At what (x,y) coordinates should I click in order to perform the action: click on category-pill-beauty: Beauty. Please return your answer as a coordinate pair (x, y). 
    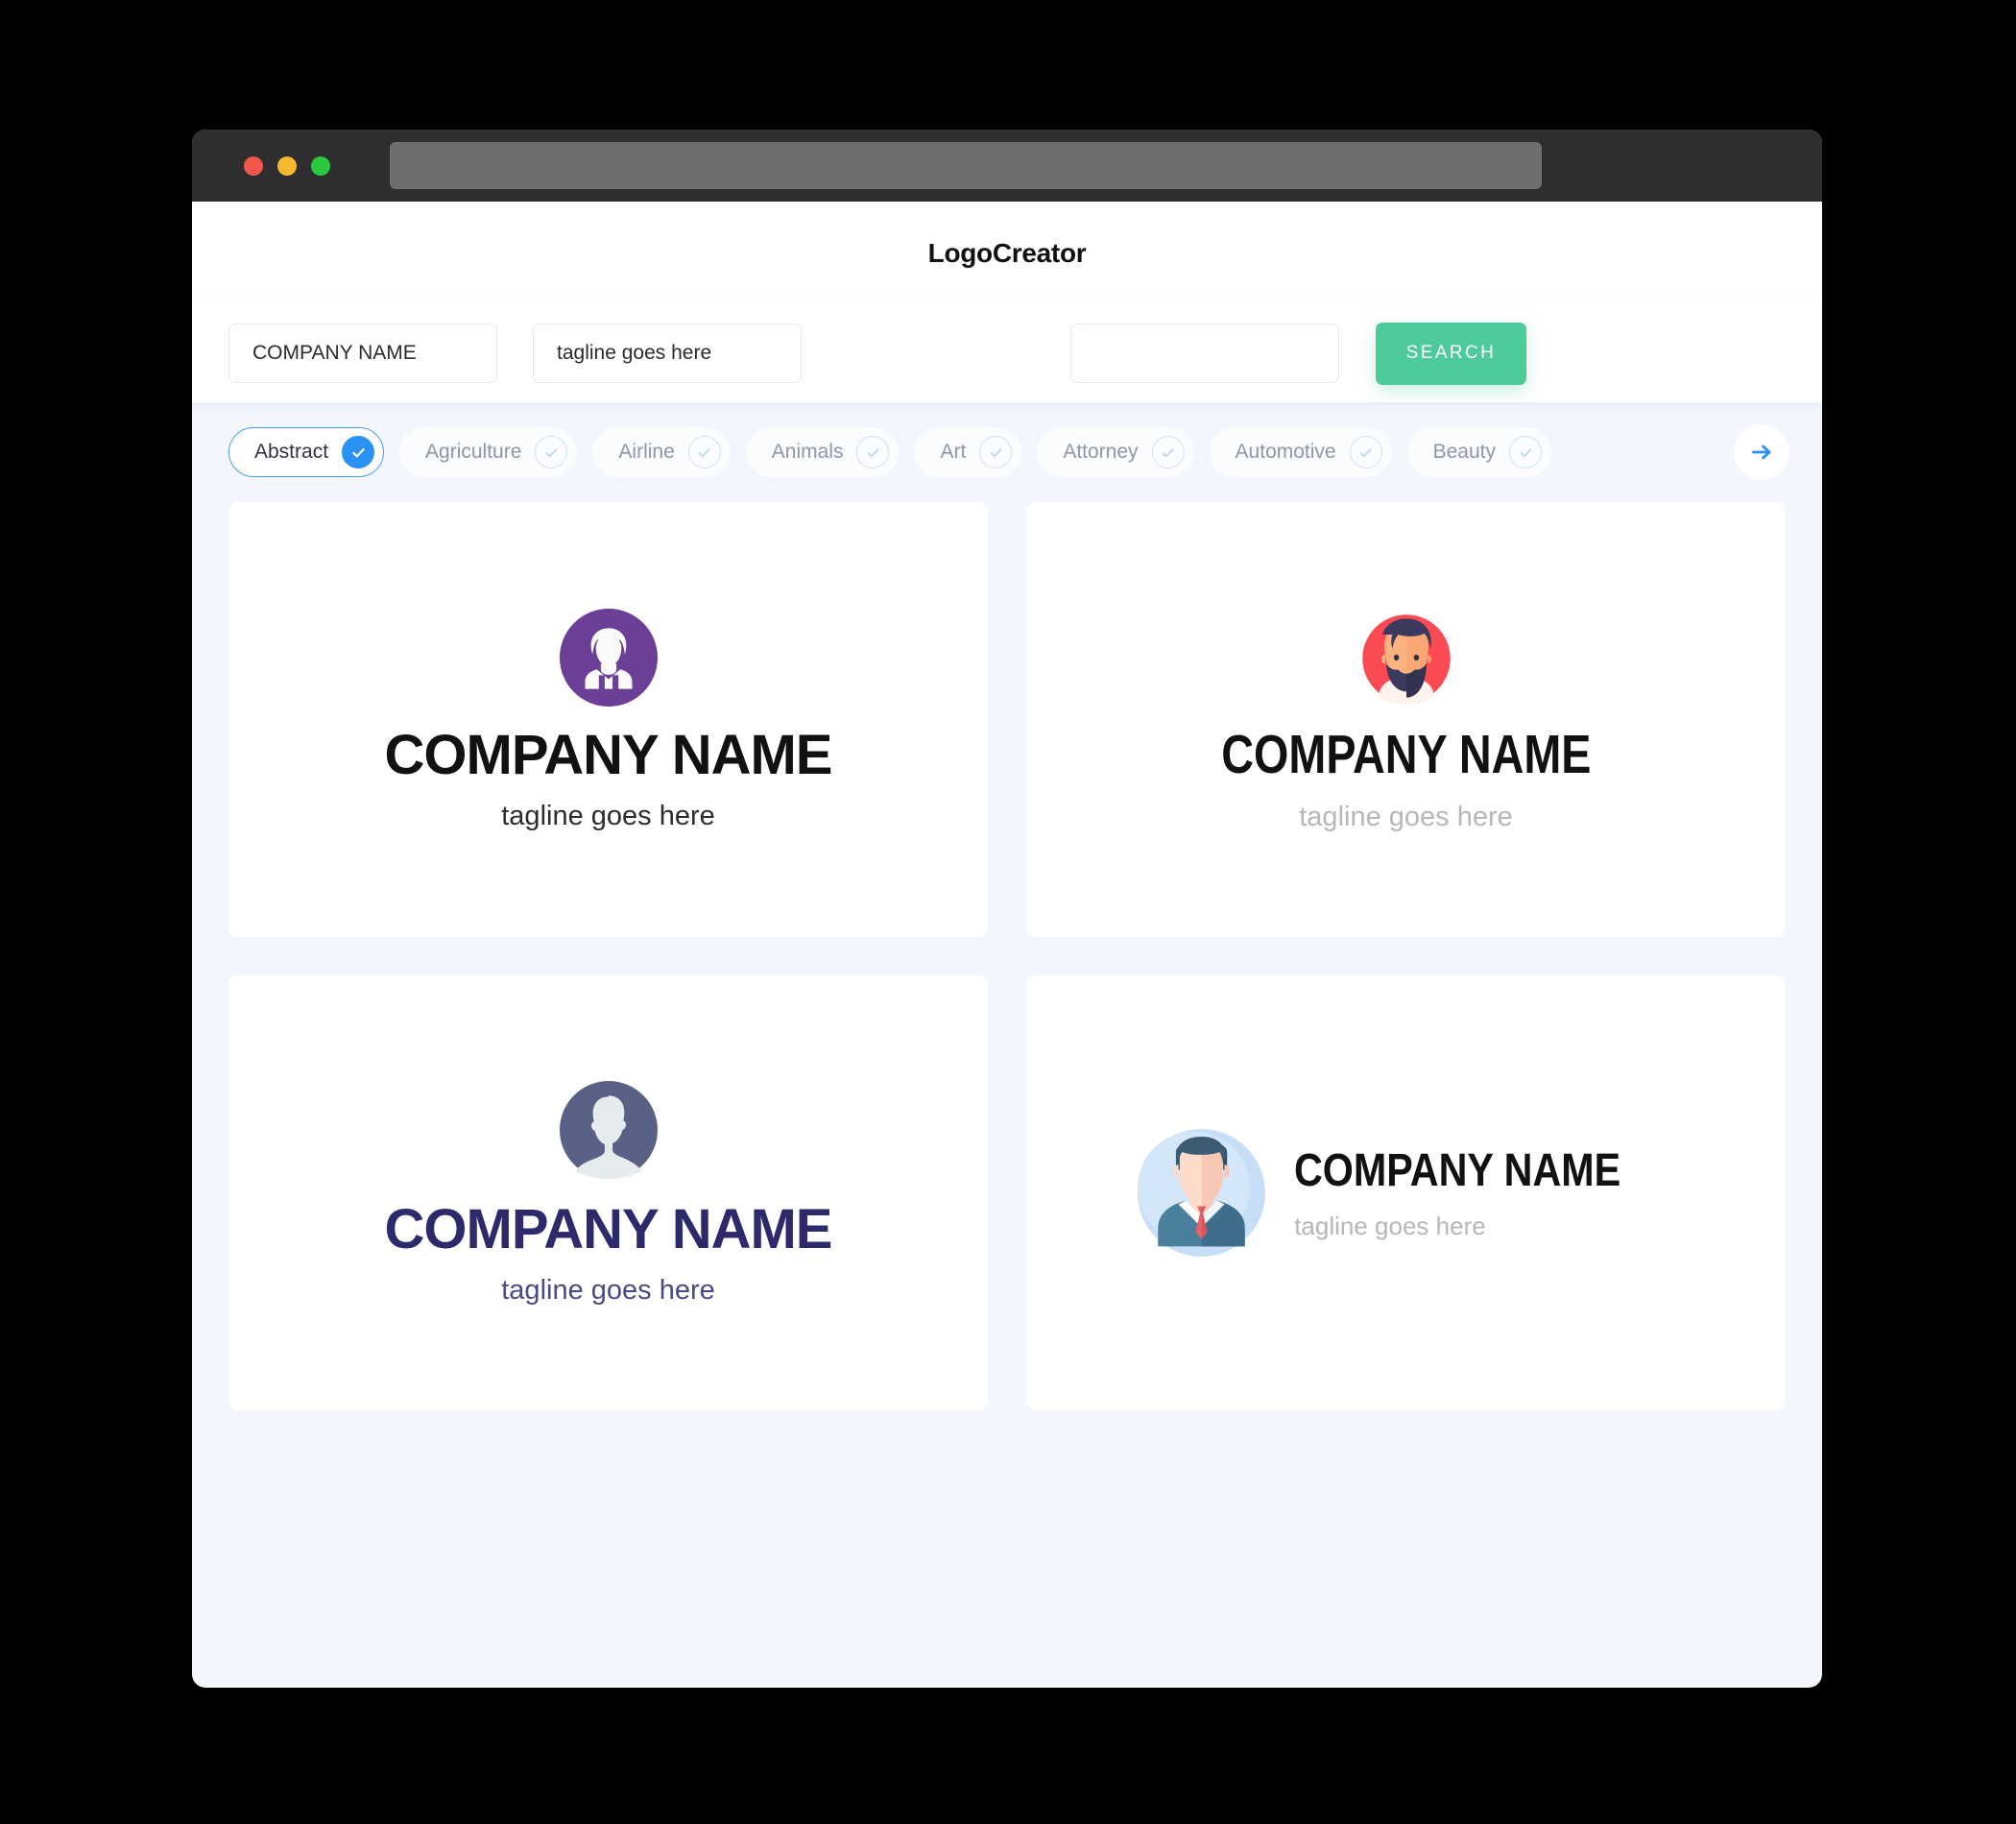
    Looking at the image, I should click on (1478, 452).